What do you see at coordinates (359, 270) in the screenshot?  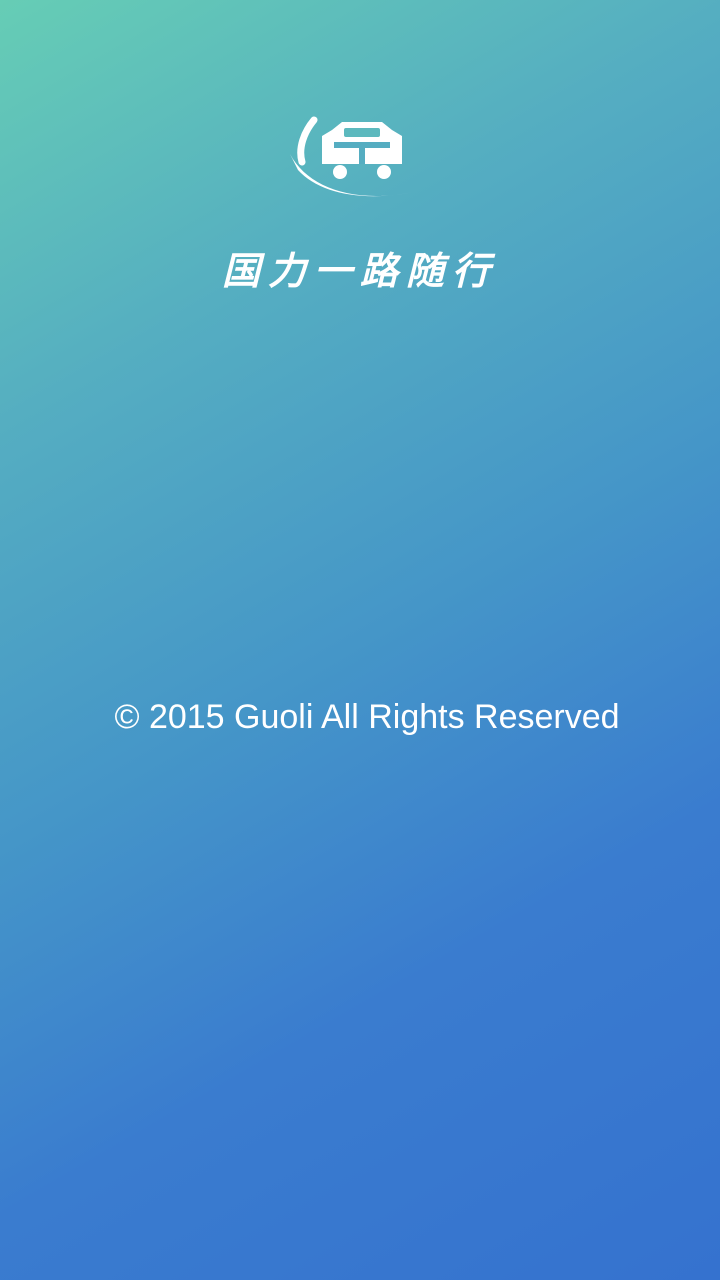 I see `slogan-text: 国力一路随行` at bounding box center [359, 270].